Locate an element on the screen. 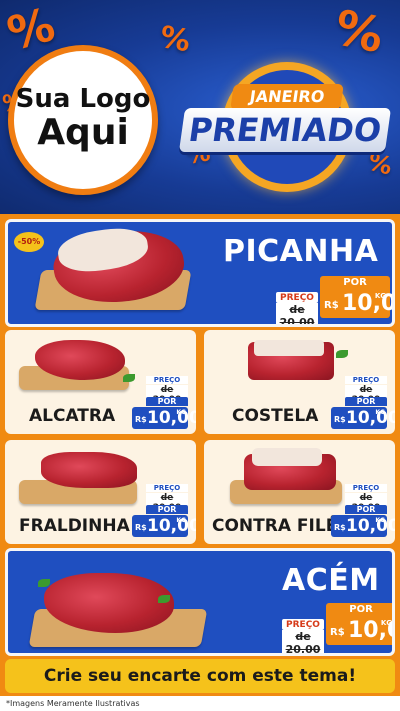  product-name: ACÉM is located at coordinates (331, 580).